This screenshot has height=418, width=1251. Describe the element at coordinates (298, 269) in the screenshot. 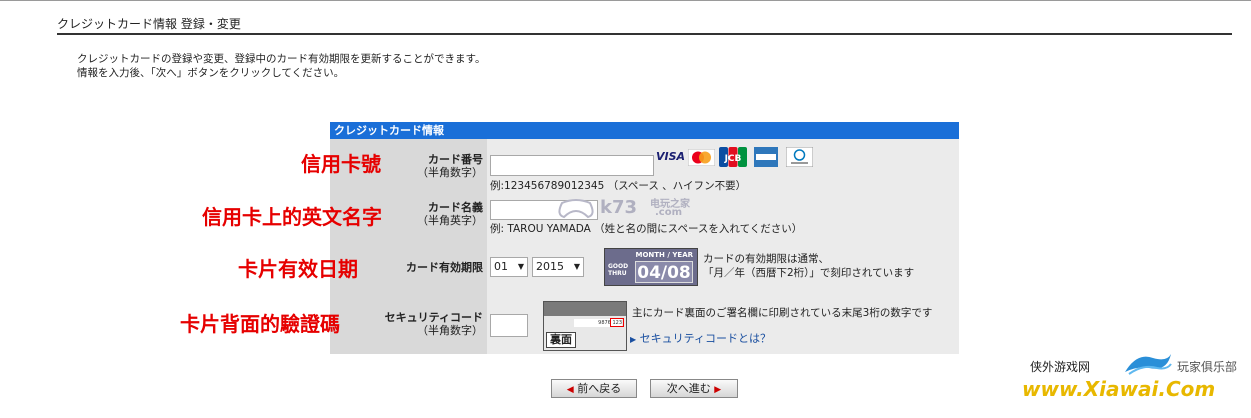

I see `annotation-expiry: 卡片有效日期` at that location.